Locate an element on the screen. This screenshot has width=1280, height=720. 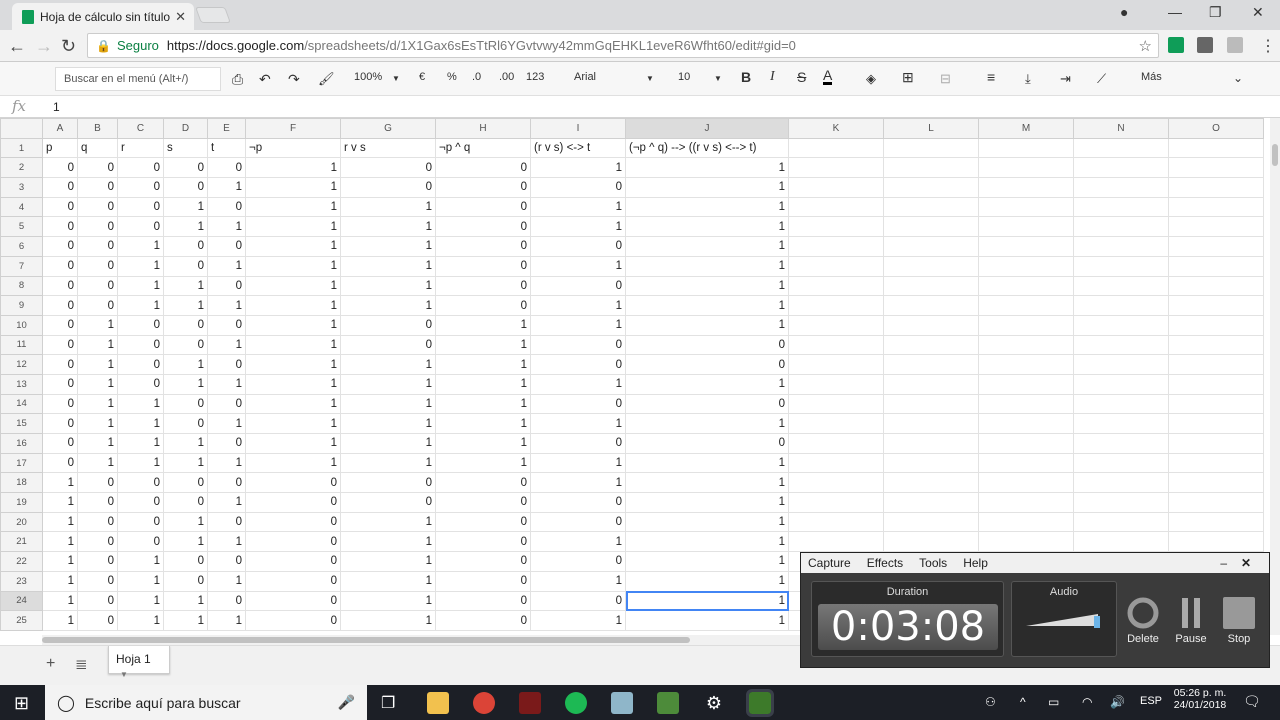
column-header-c: C is located at coordinates (140, 128).